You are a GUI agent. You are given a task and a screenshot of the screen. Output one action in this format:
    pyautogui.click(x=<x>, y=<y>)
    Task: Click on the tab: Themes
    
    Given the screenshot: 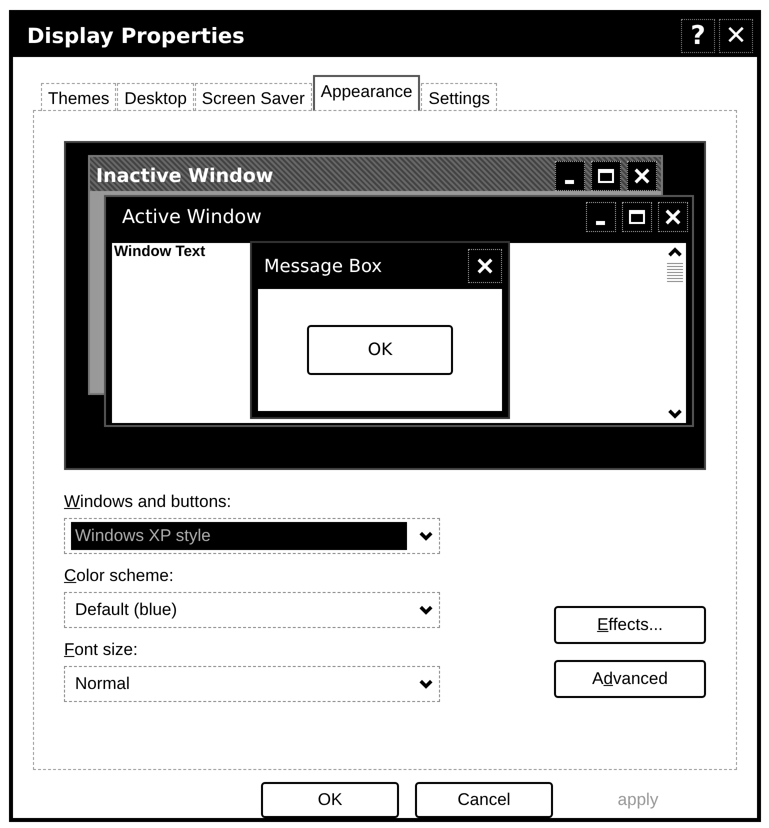 What is the action you would take?
    pyautogui.click(x=78, y=97)
    